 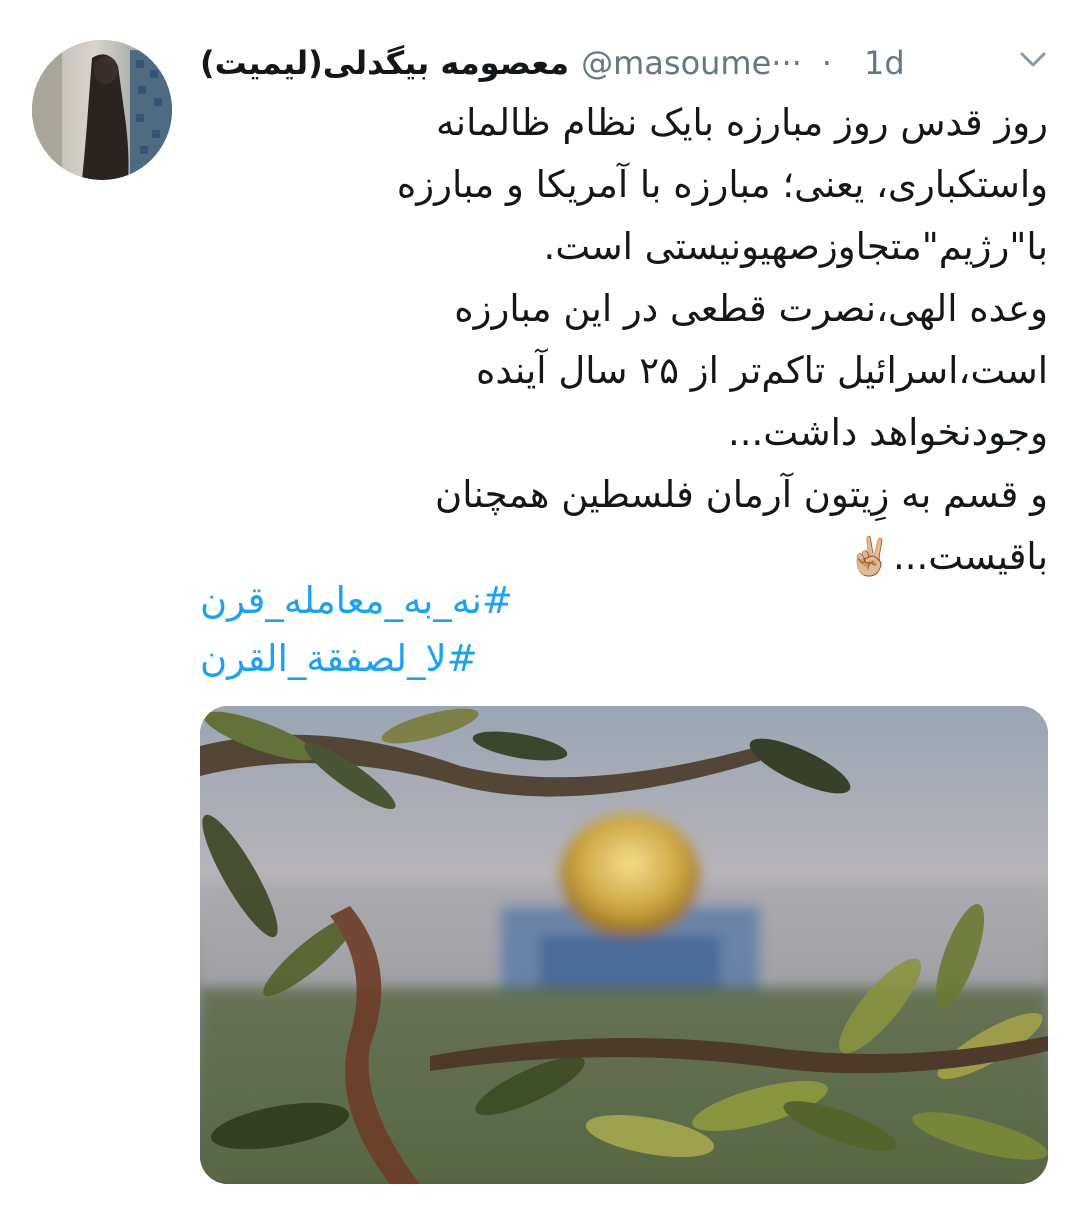 What do you see at coordinates (625, 601) in the screenshot?
I see `hashtag-link: #نه_به_معامله_قرن` at bounding box center [625, 601].